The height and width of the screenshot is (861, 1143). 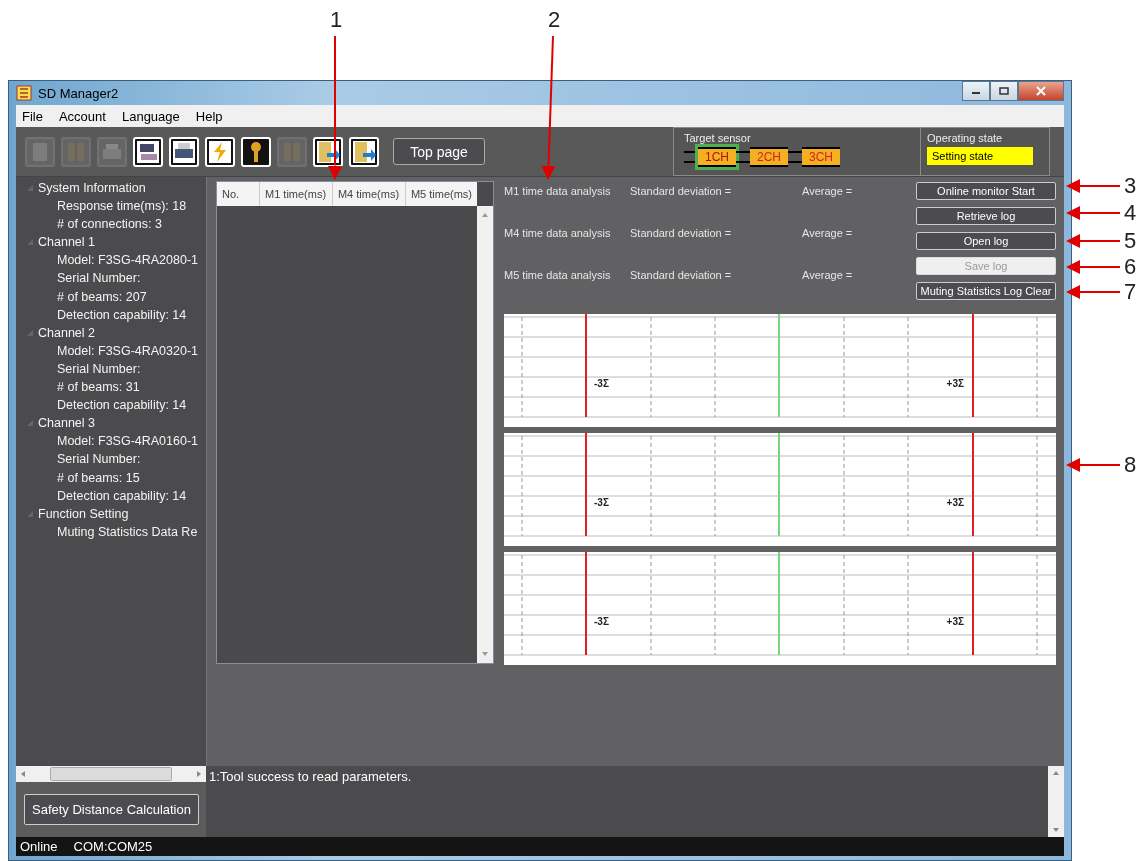 What do you see at coordinates (558, 191) in the screenshot?
I see `analysis-label: M1 time data analysis` at bounding box center [558, 191].